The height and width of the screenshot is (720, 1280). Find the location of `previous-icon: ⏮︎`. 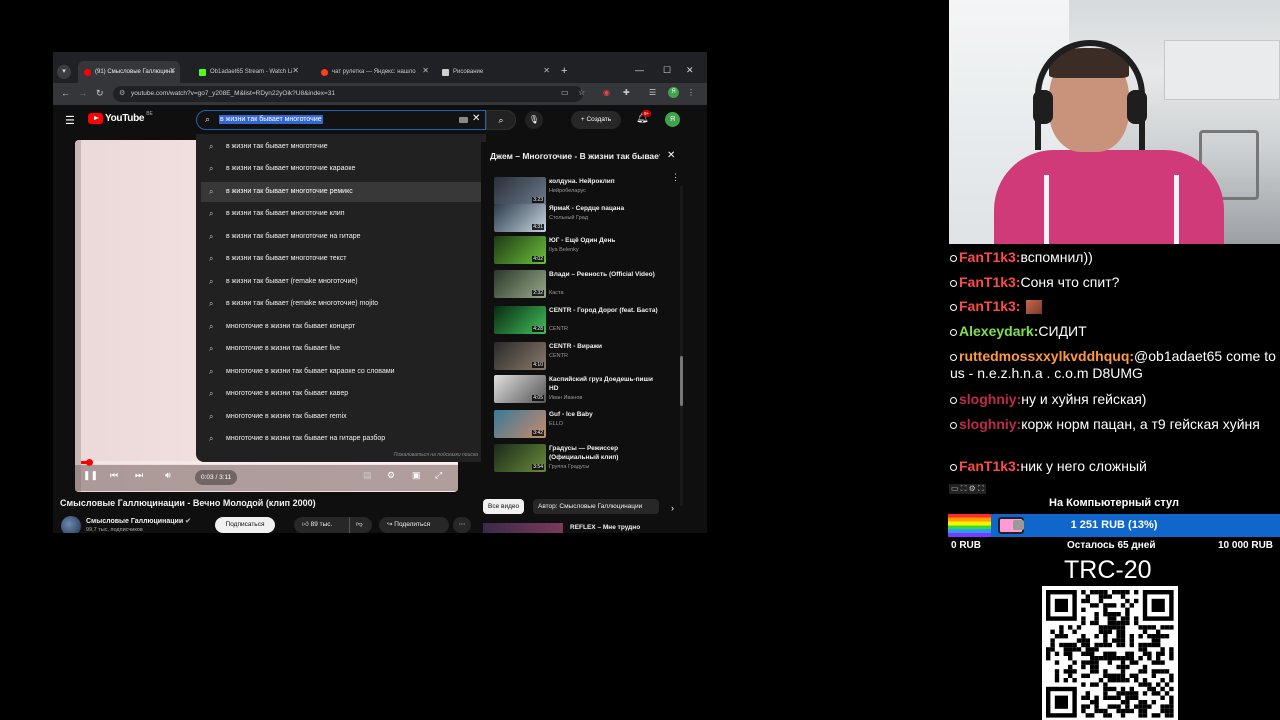

previous-icon: ⏮︎ is located at coordinates (114, 475).